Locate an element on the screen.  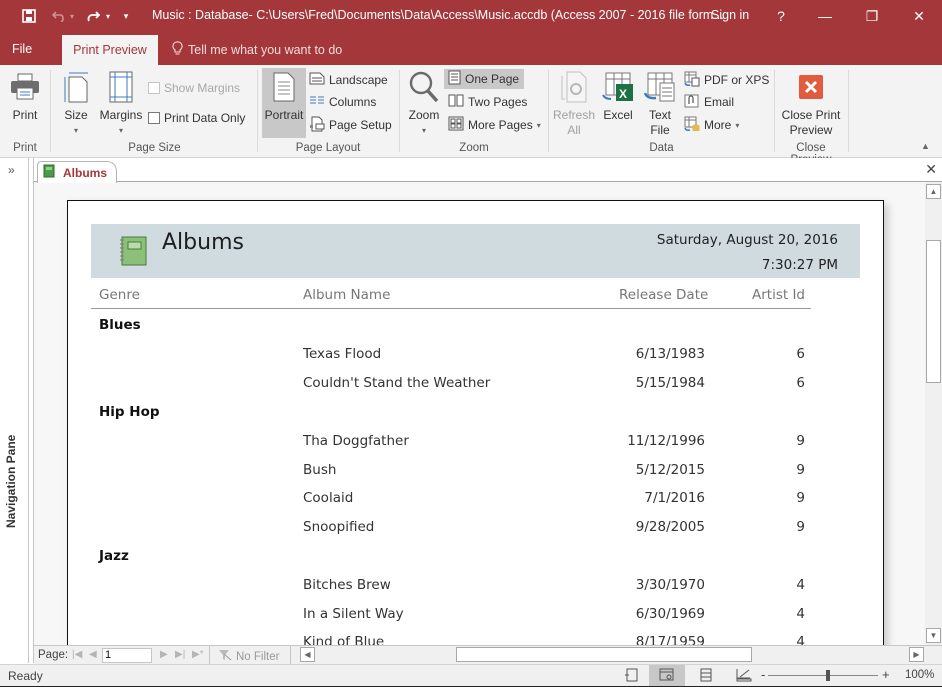
album-name-cell: Tha Doggfather is located at coordinates (356, 441).